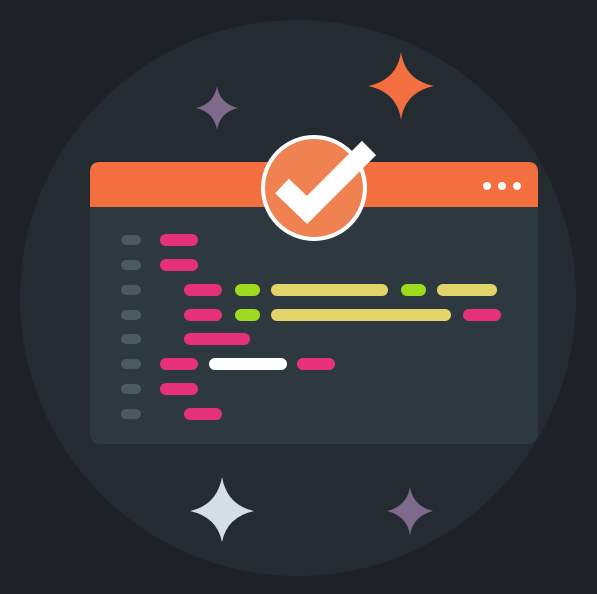 The width and height of the screenshot is (597, 594). Describe the element at coordinates (314, 188) in the screenshot. I see `checkmark-badge-circle` at that location.